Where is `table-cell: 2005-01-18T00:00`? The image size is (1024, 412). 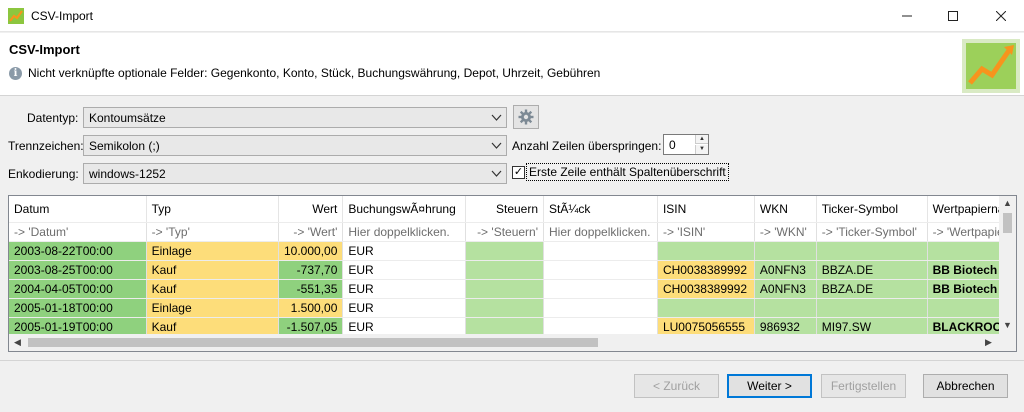 table-cell: 2005-01-18T00:00 is located at coordinates (78, 308).